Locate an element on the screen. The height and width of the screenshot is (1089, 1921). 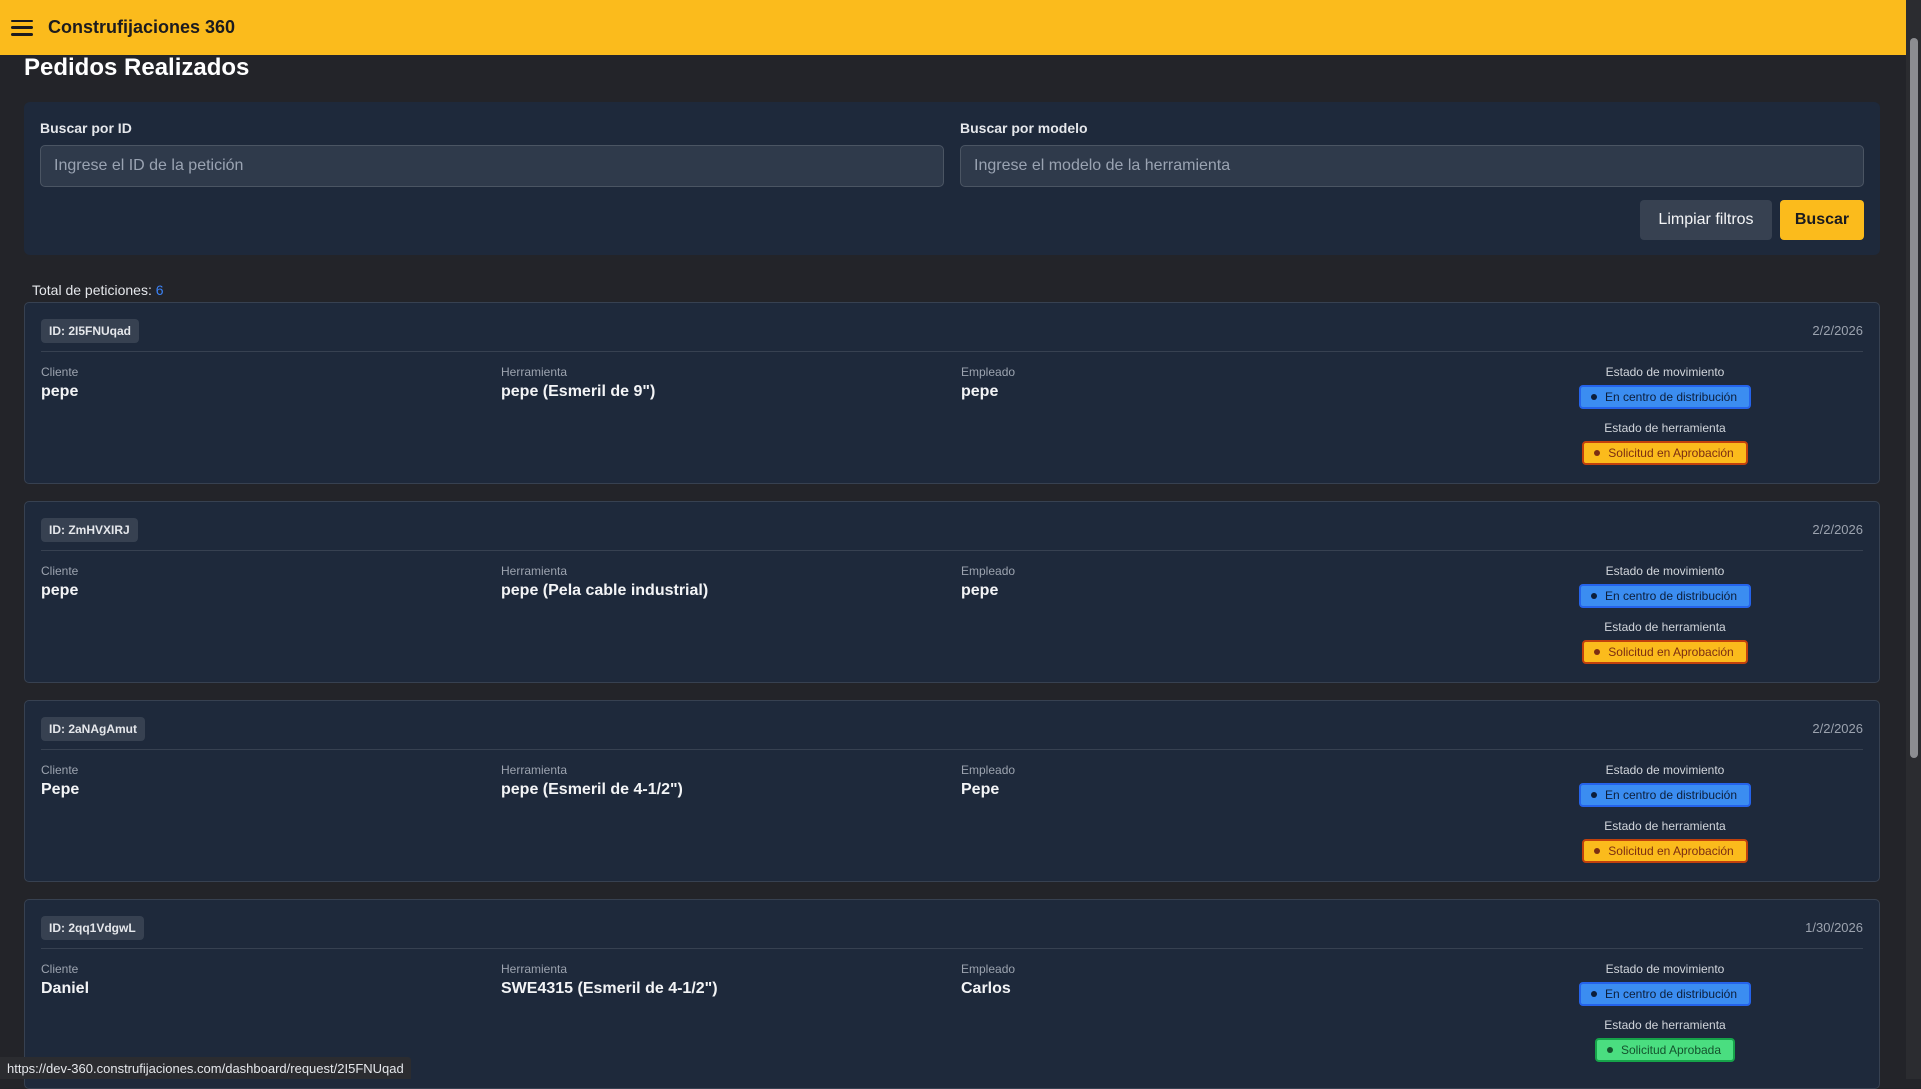
id-filter-label: Buscar por ID is located at coordinates (86, 128).